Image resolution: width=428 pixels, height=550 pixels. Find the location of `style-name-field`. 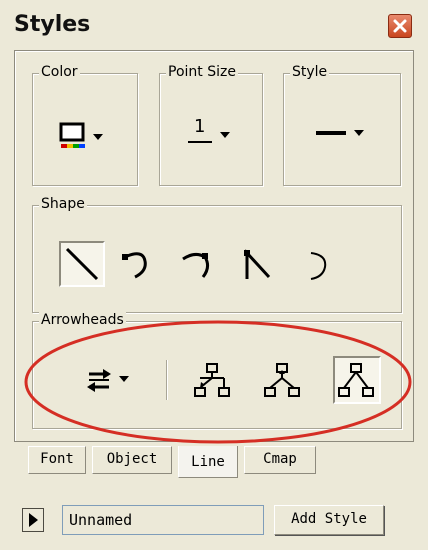

style-name-field is located at coordinates (163, 520).